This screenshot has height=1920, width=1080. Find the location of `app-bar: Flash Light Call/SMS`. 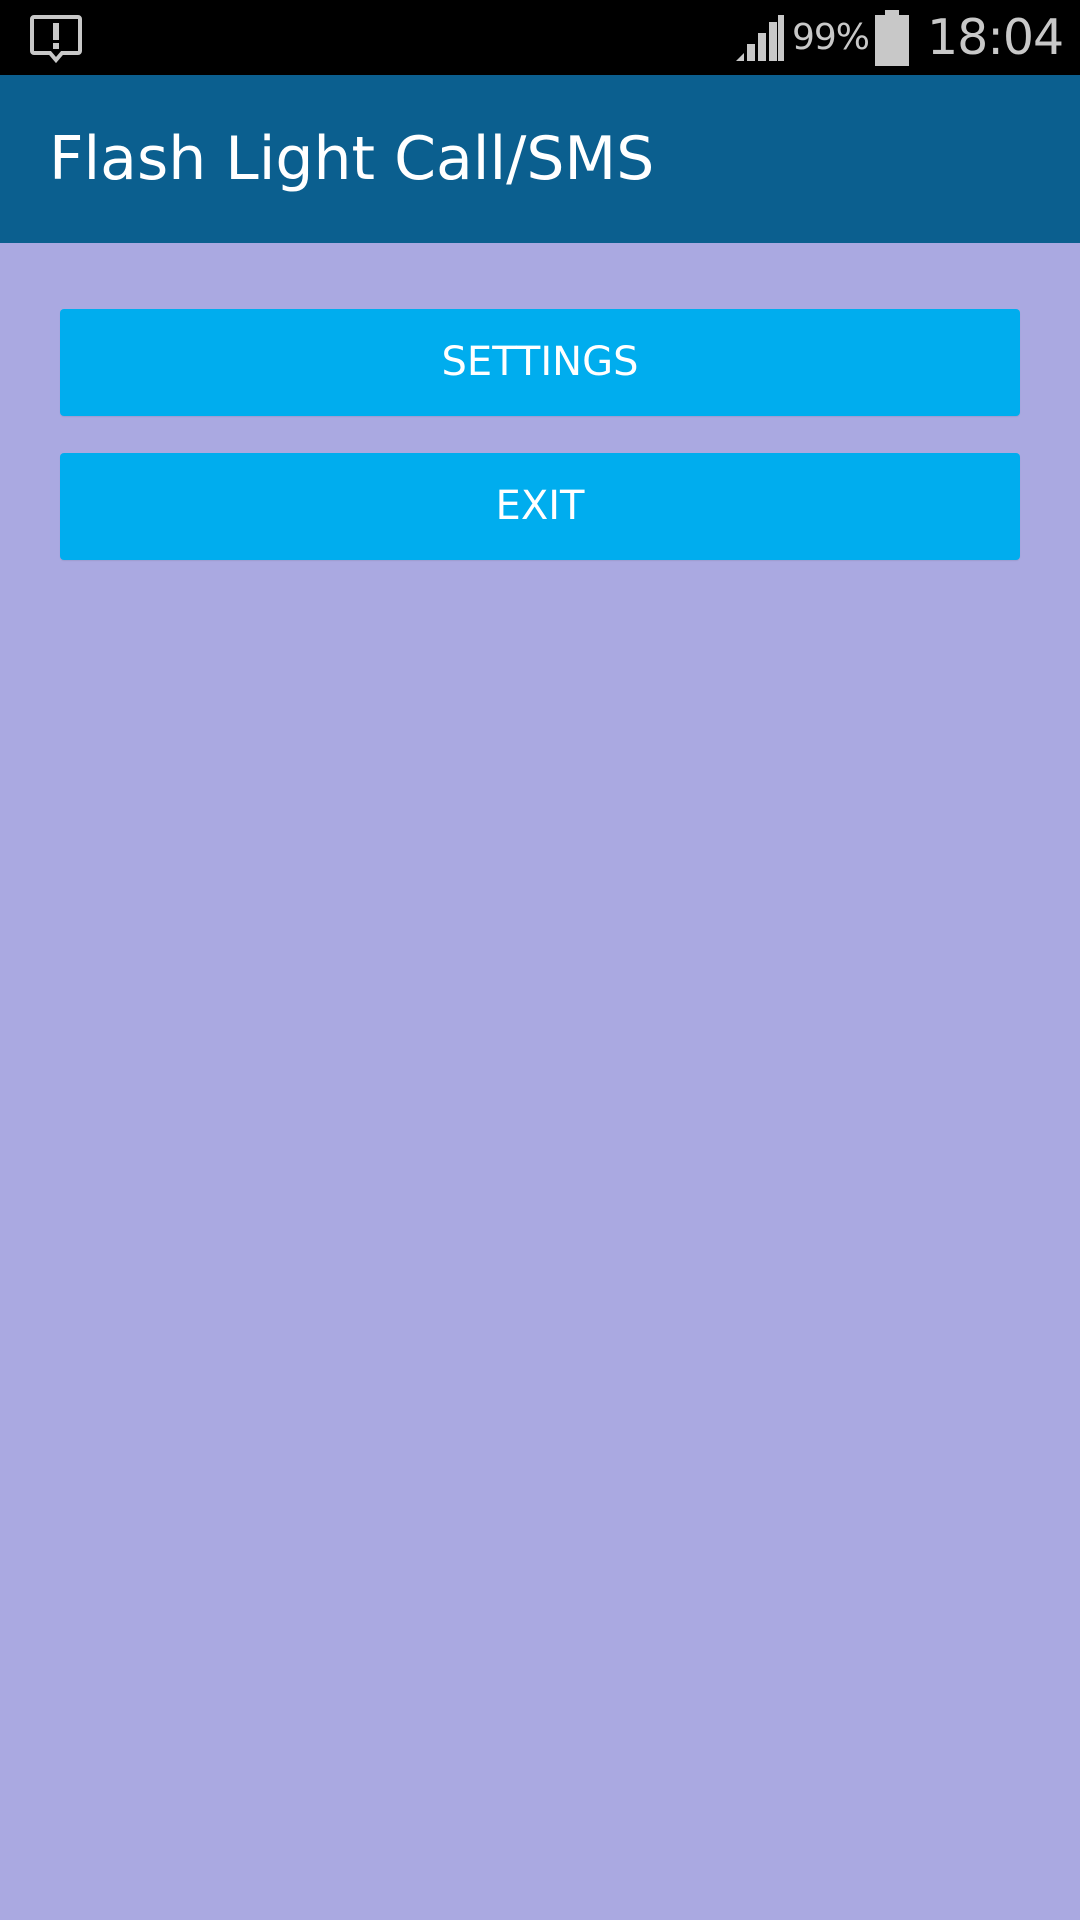

app-bar: Flash Light Call/SMS is located at coordinates (540, 159).